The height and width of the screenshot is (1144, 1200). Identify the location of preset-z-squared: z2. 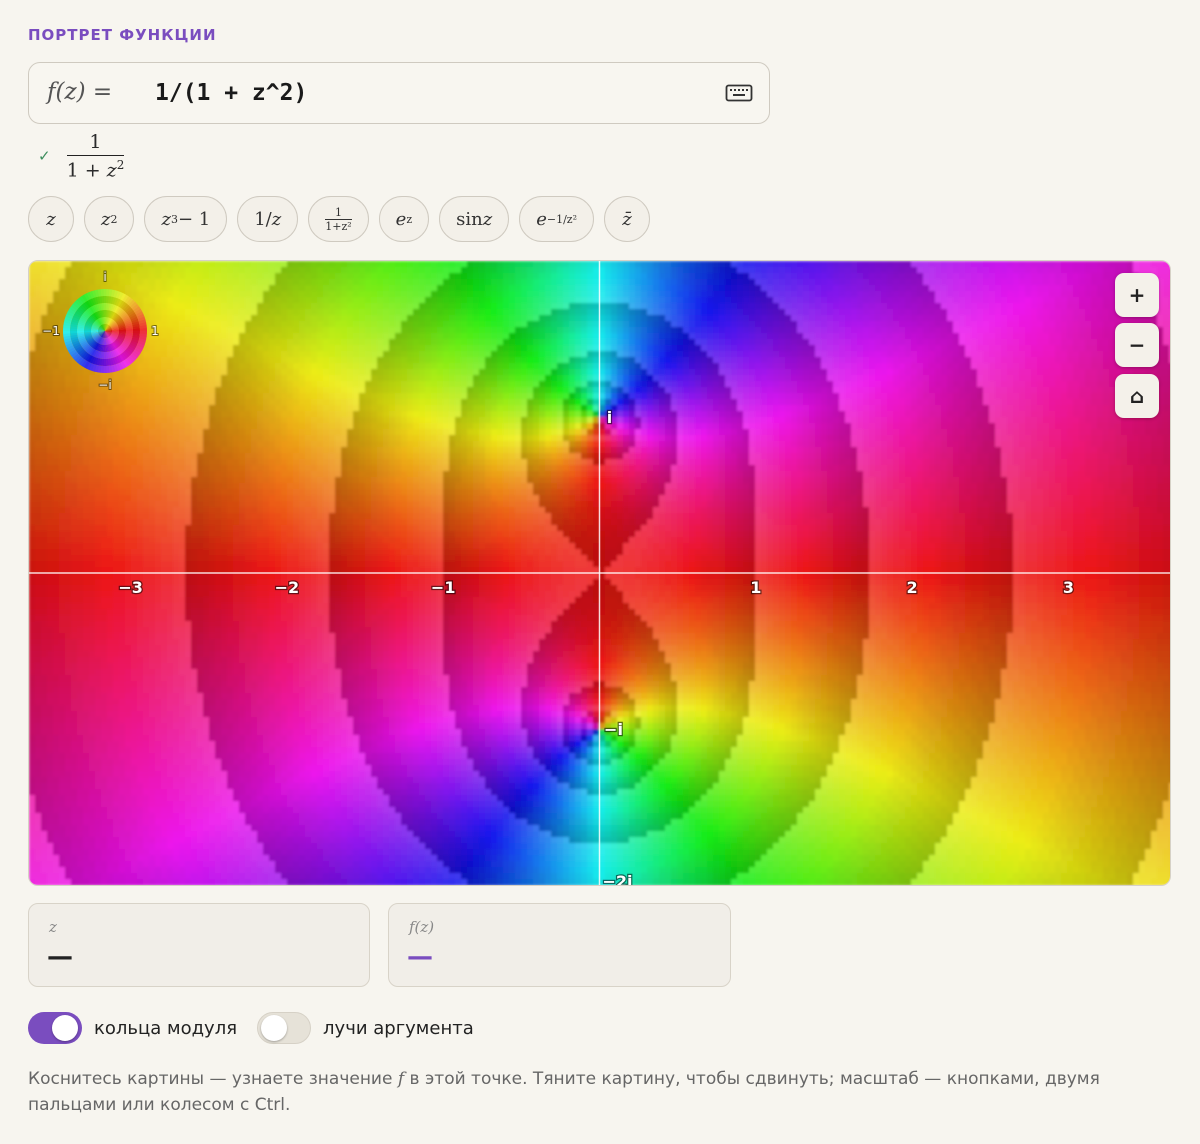
(109, 219).